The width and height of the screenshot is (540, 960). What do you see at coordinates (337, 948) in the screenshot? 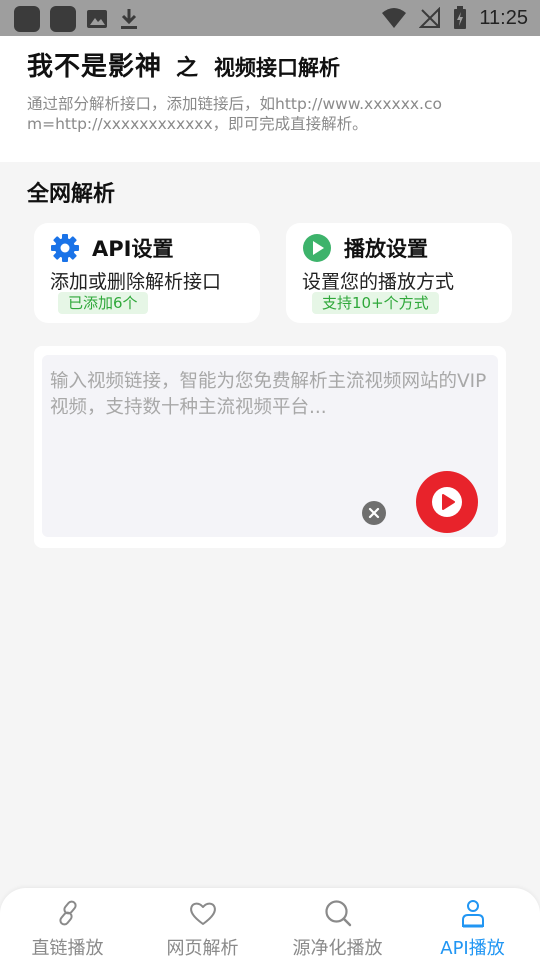
I see `nav-label-source-clean: 源净化播放` at bounding box center [337, 948].